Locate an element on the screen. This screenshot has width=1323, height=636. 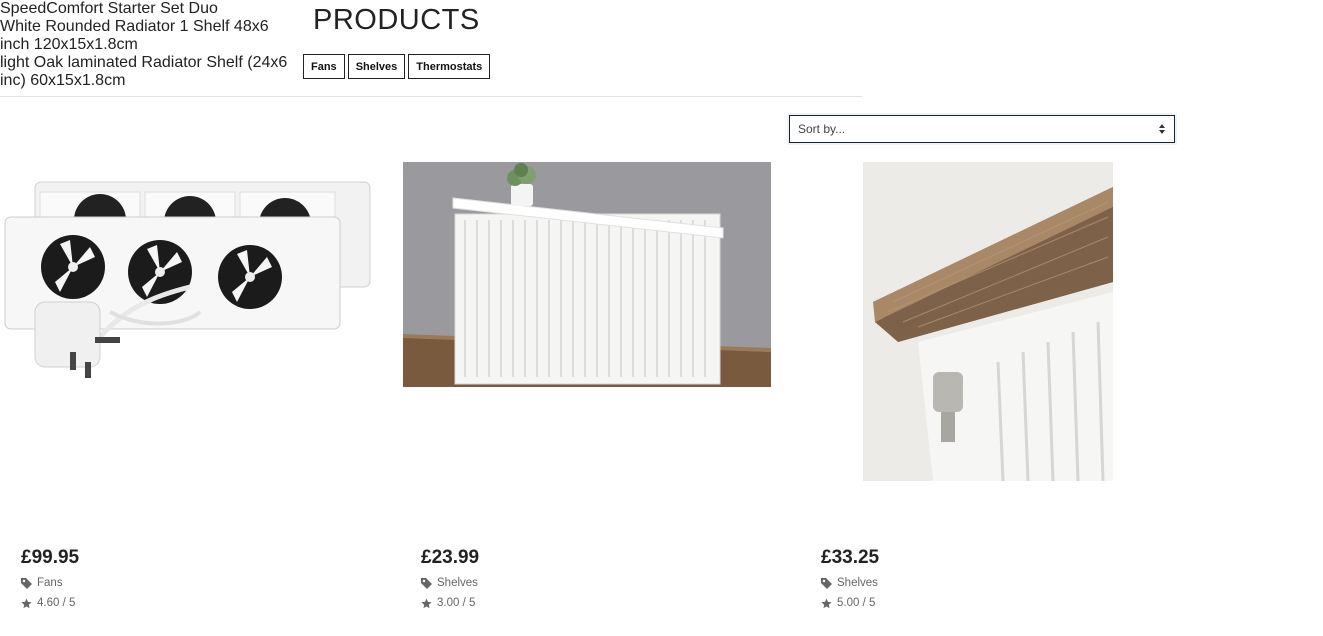
product-rating: 4.60 / 5 is located at coordinates (48, 603).